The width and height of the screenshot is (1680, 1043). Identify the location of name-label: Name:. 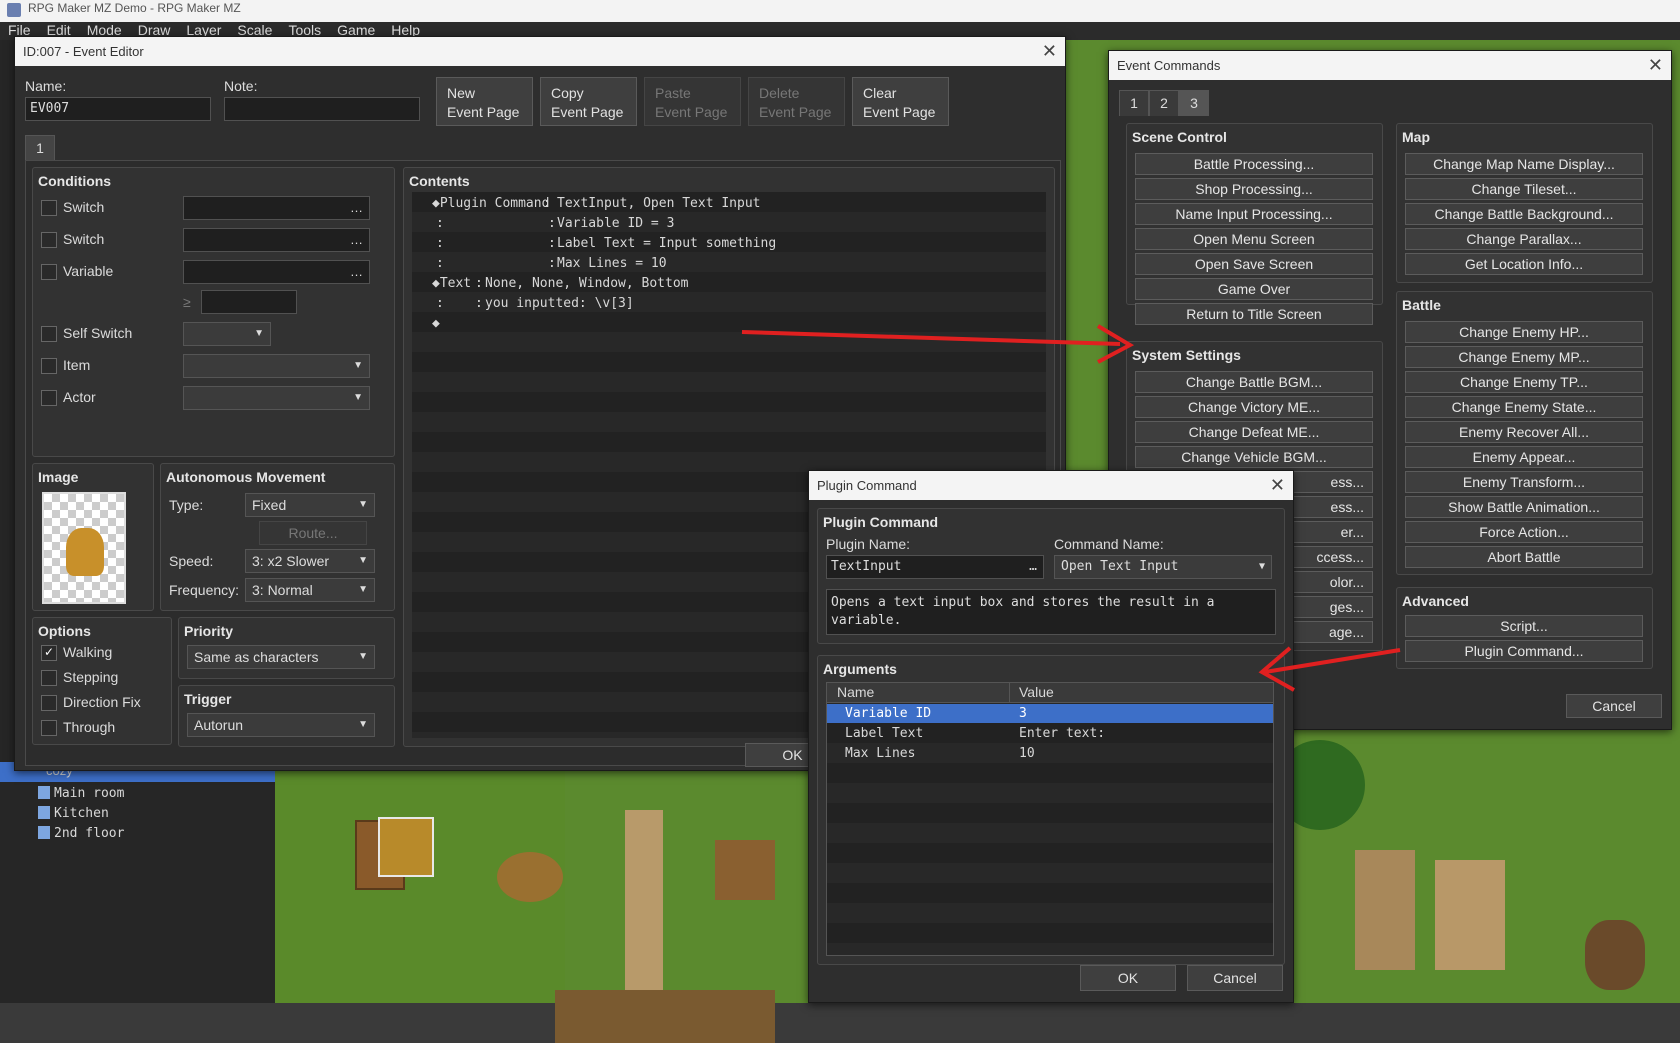
(46, 86).